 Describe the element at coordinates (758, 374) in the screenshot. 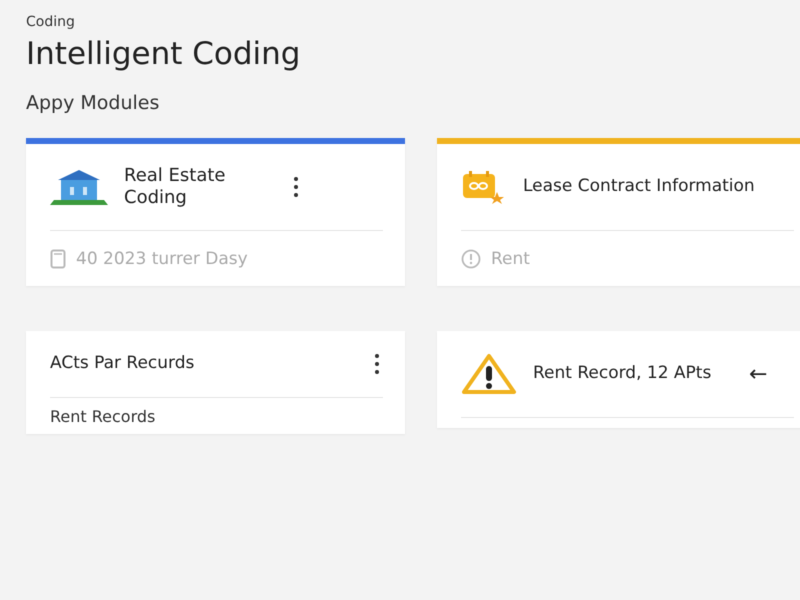

I see `back-arrow-button: ←` at that location.